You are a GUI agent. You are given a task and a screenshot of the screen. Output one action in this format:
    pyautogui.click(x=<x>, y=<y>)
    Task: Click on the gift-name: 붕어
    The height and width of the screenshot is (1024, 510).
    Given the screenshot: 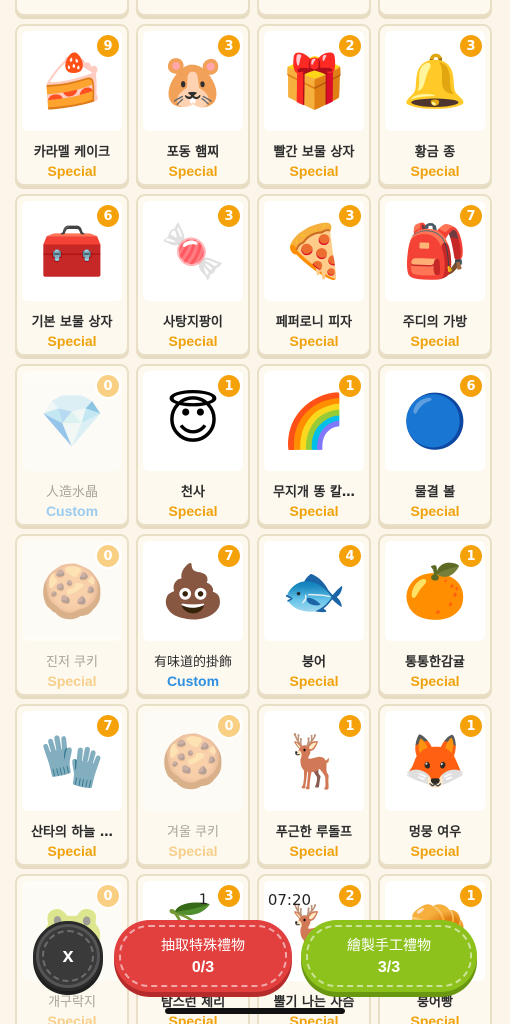 What is the action you would take?
    pyautogui.click(x=314, y=662)
    